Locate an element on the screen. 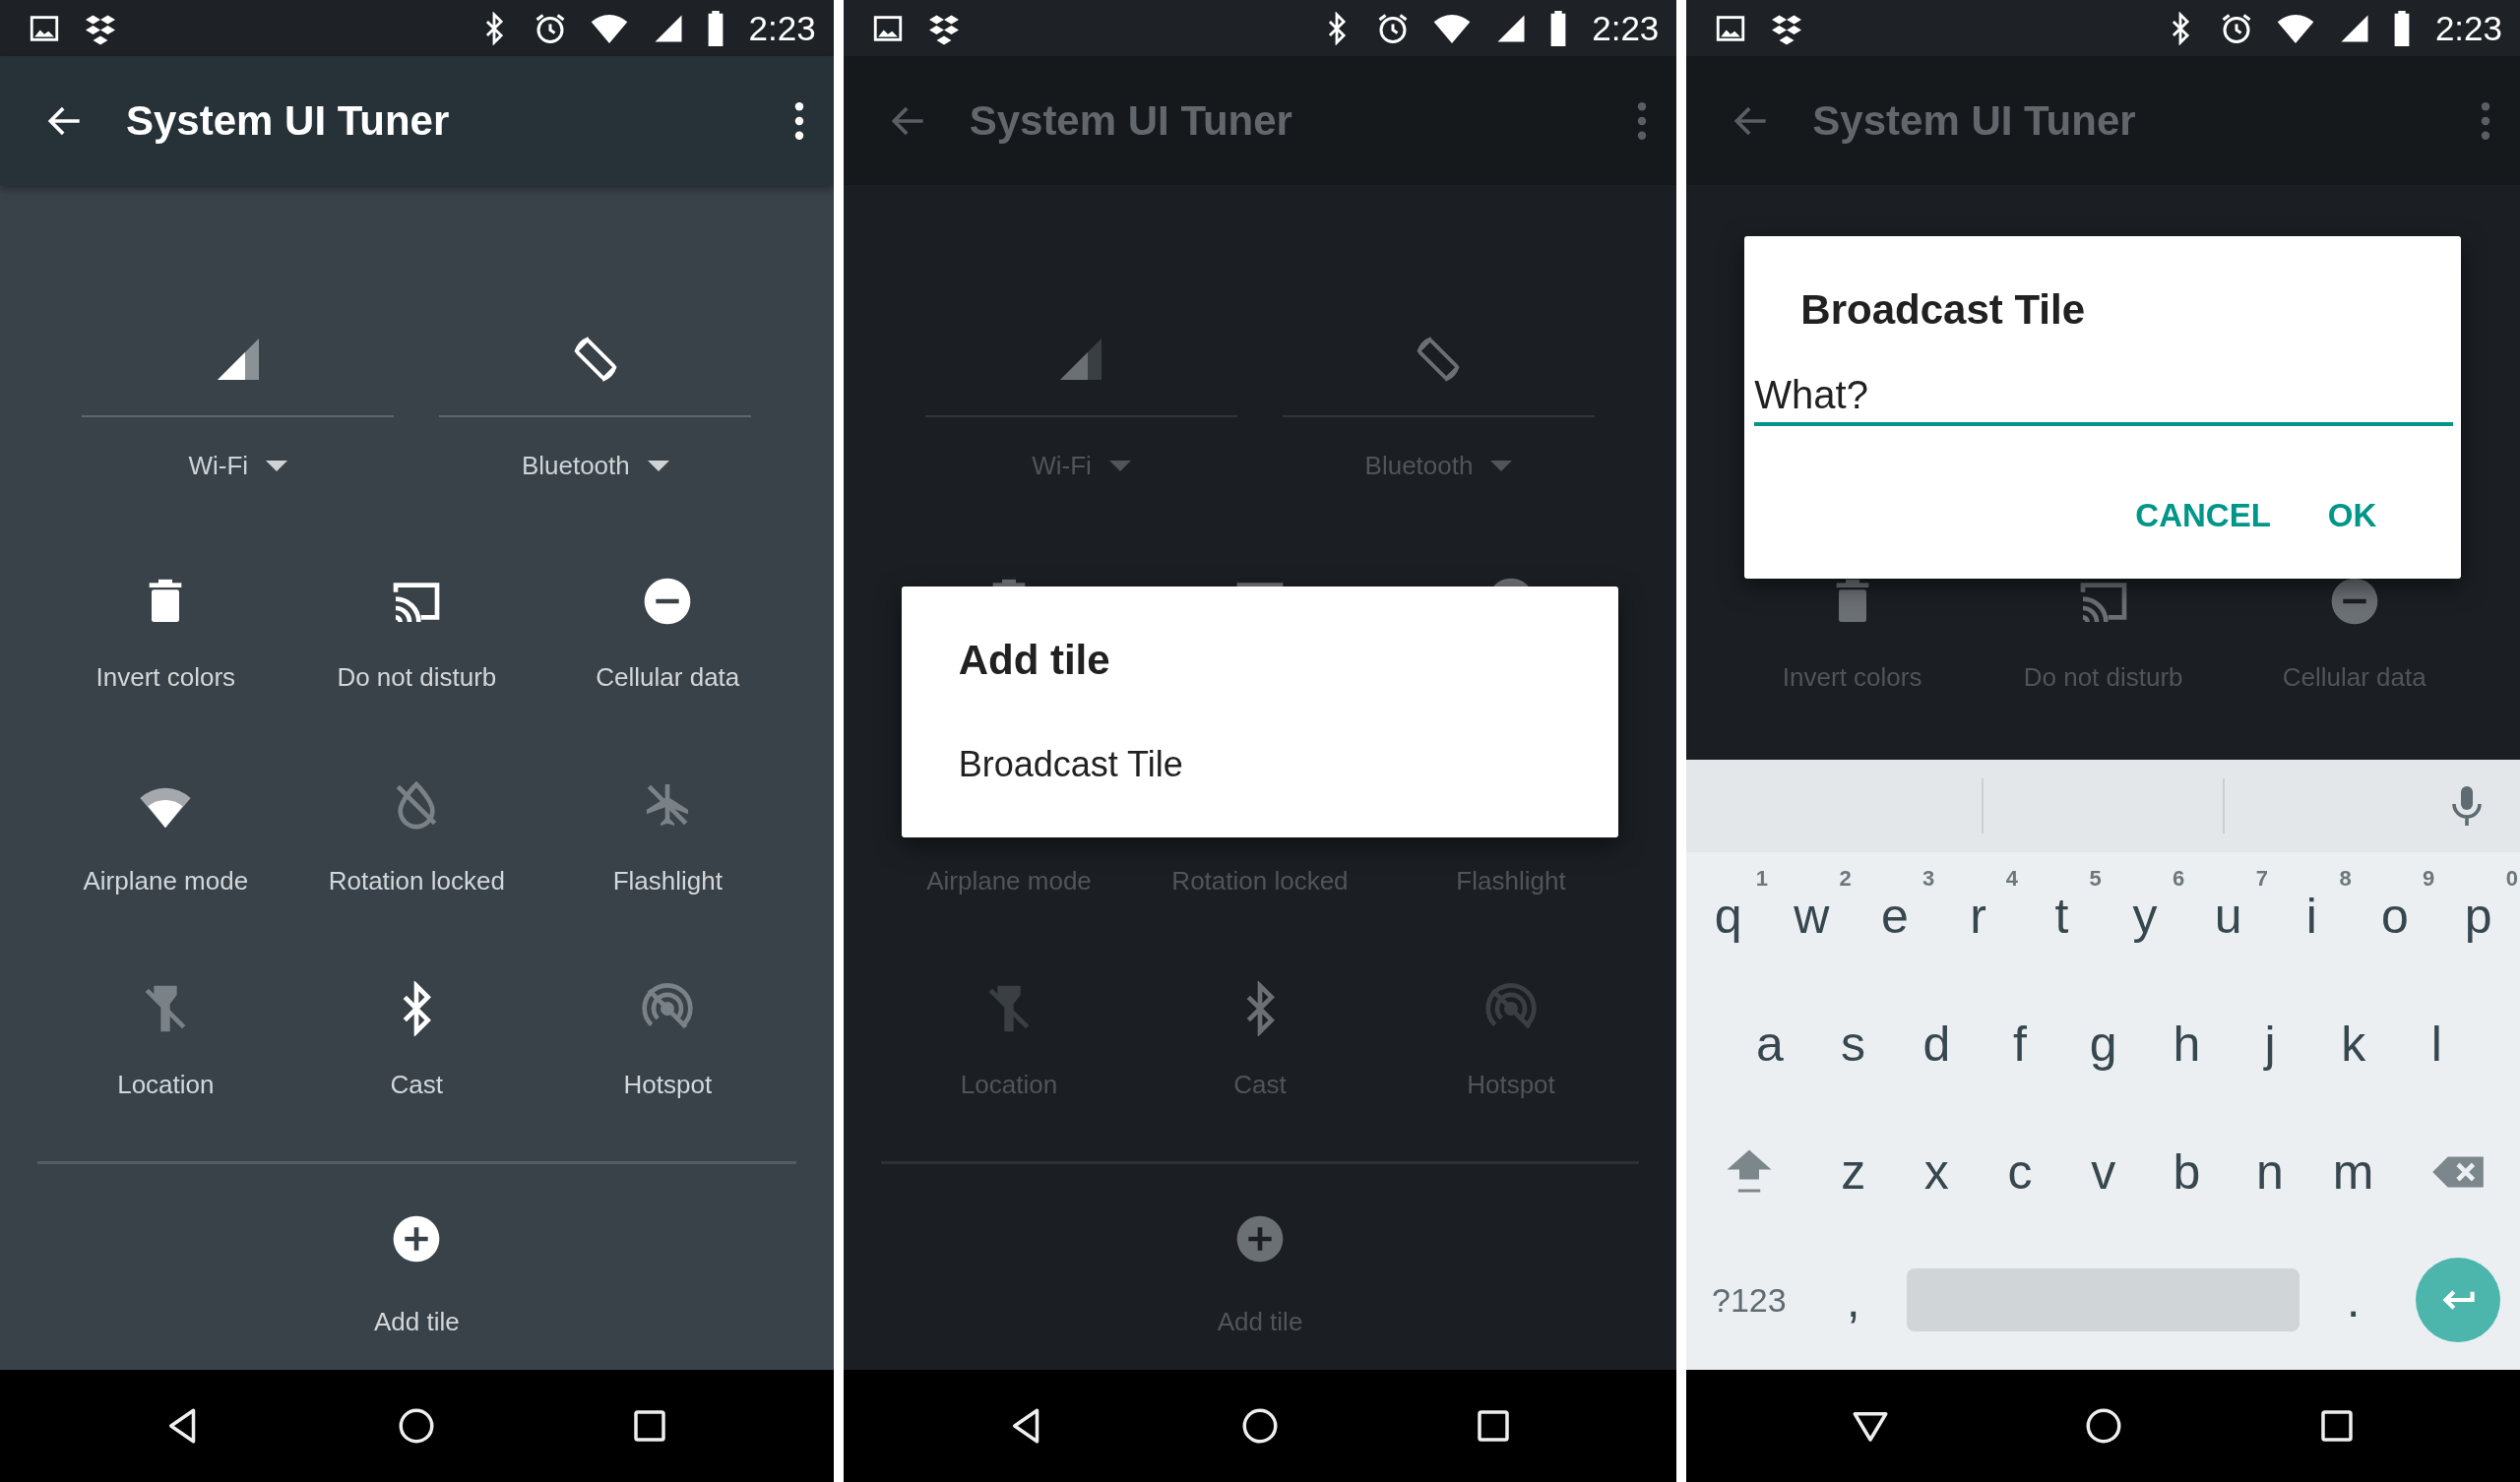 The image size is (2520, 1482). letter-key: x is located at coordinates (1937, 1172).